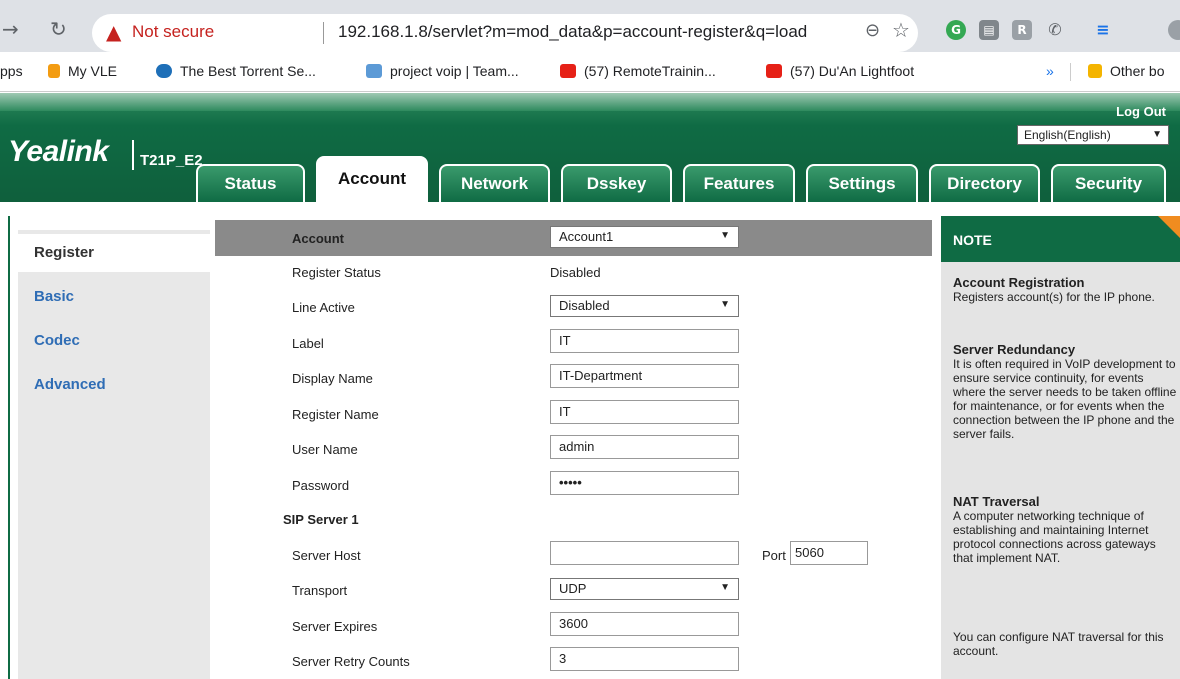 The width and height of the screenshot is (1180, 679). What do you see at coordinates (54, 71) in the screenshot?
I see `vle-icon` at bounding box center [54, 71].